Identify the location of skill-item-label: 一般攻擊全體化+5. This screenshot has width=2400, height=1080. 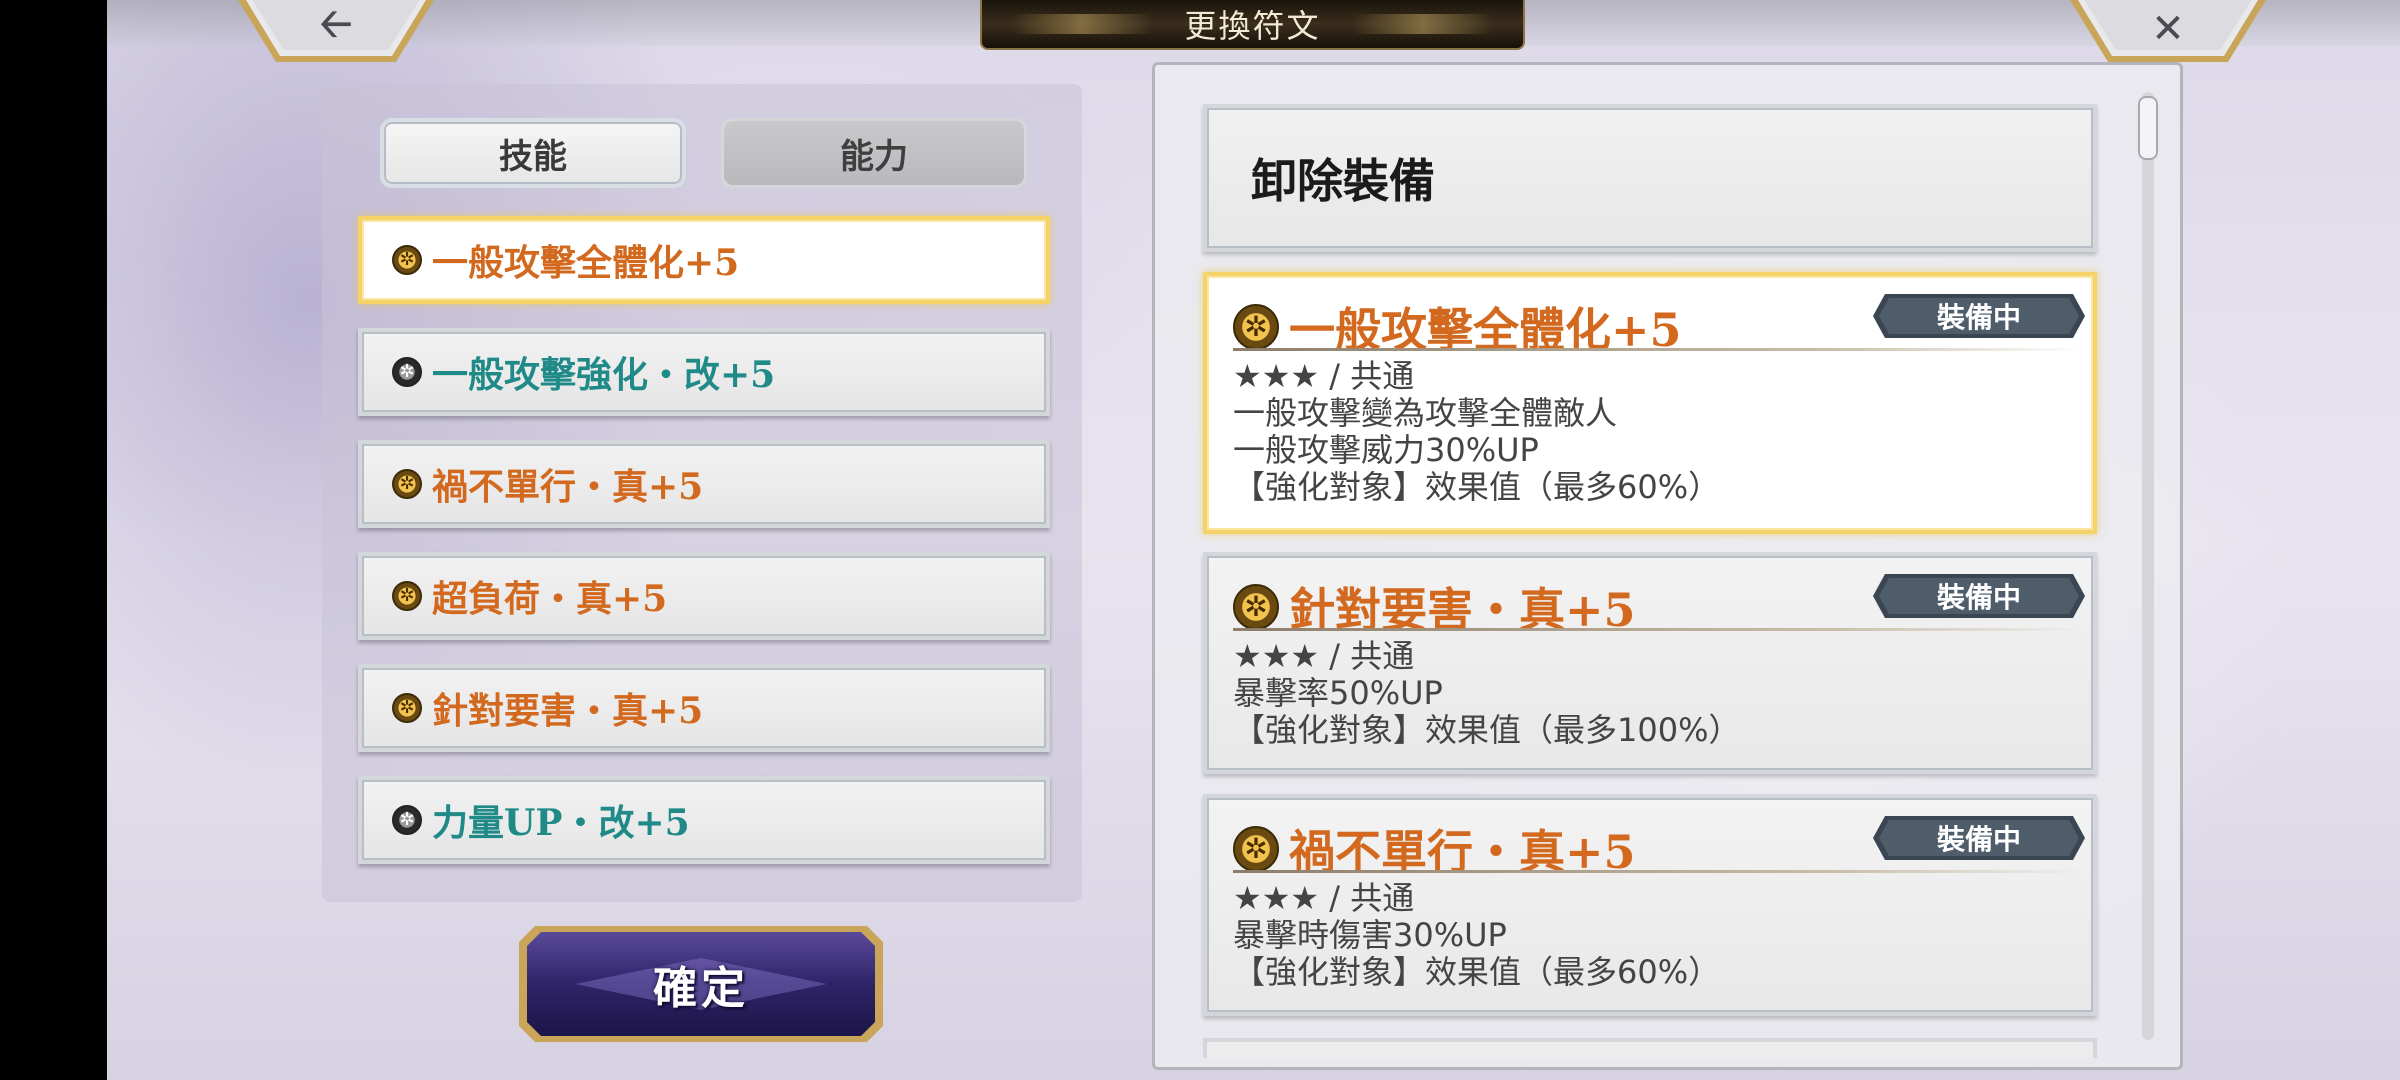
(586, 263).